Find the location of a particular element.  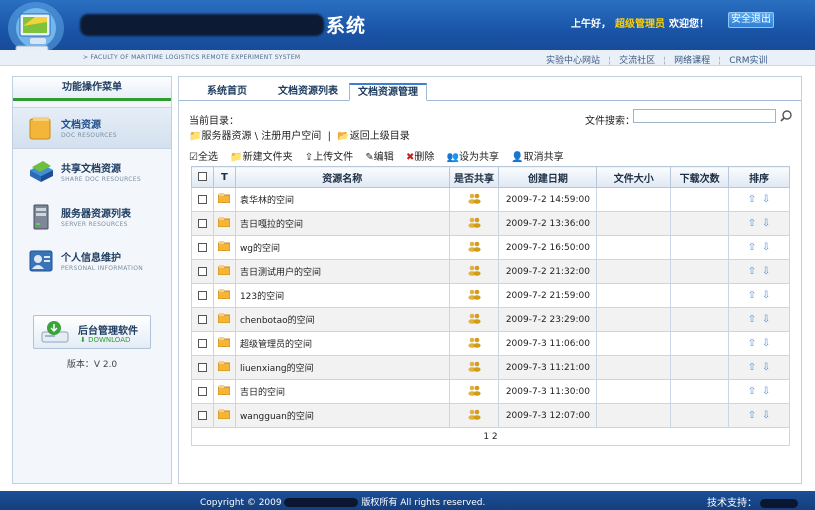

row-name: wangguan的空间 is located at coordinates (342, 415).